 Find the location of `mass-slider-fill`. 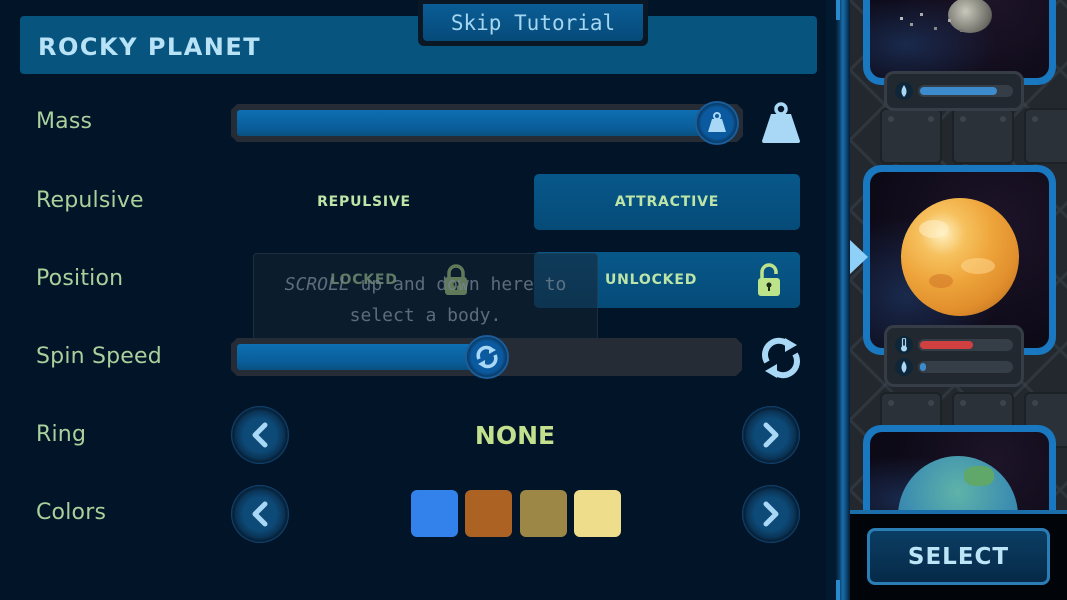

mass-slider-fill is located at coordinates (477, 123).